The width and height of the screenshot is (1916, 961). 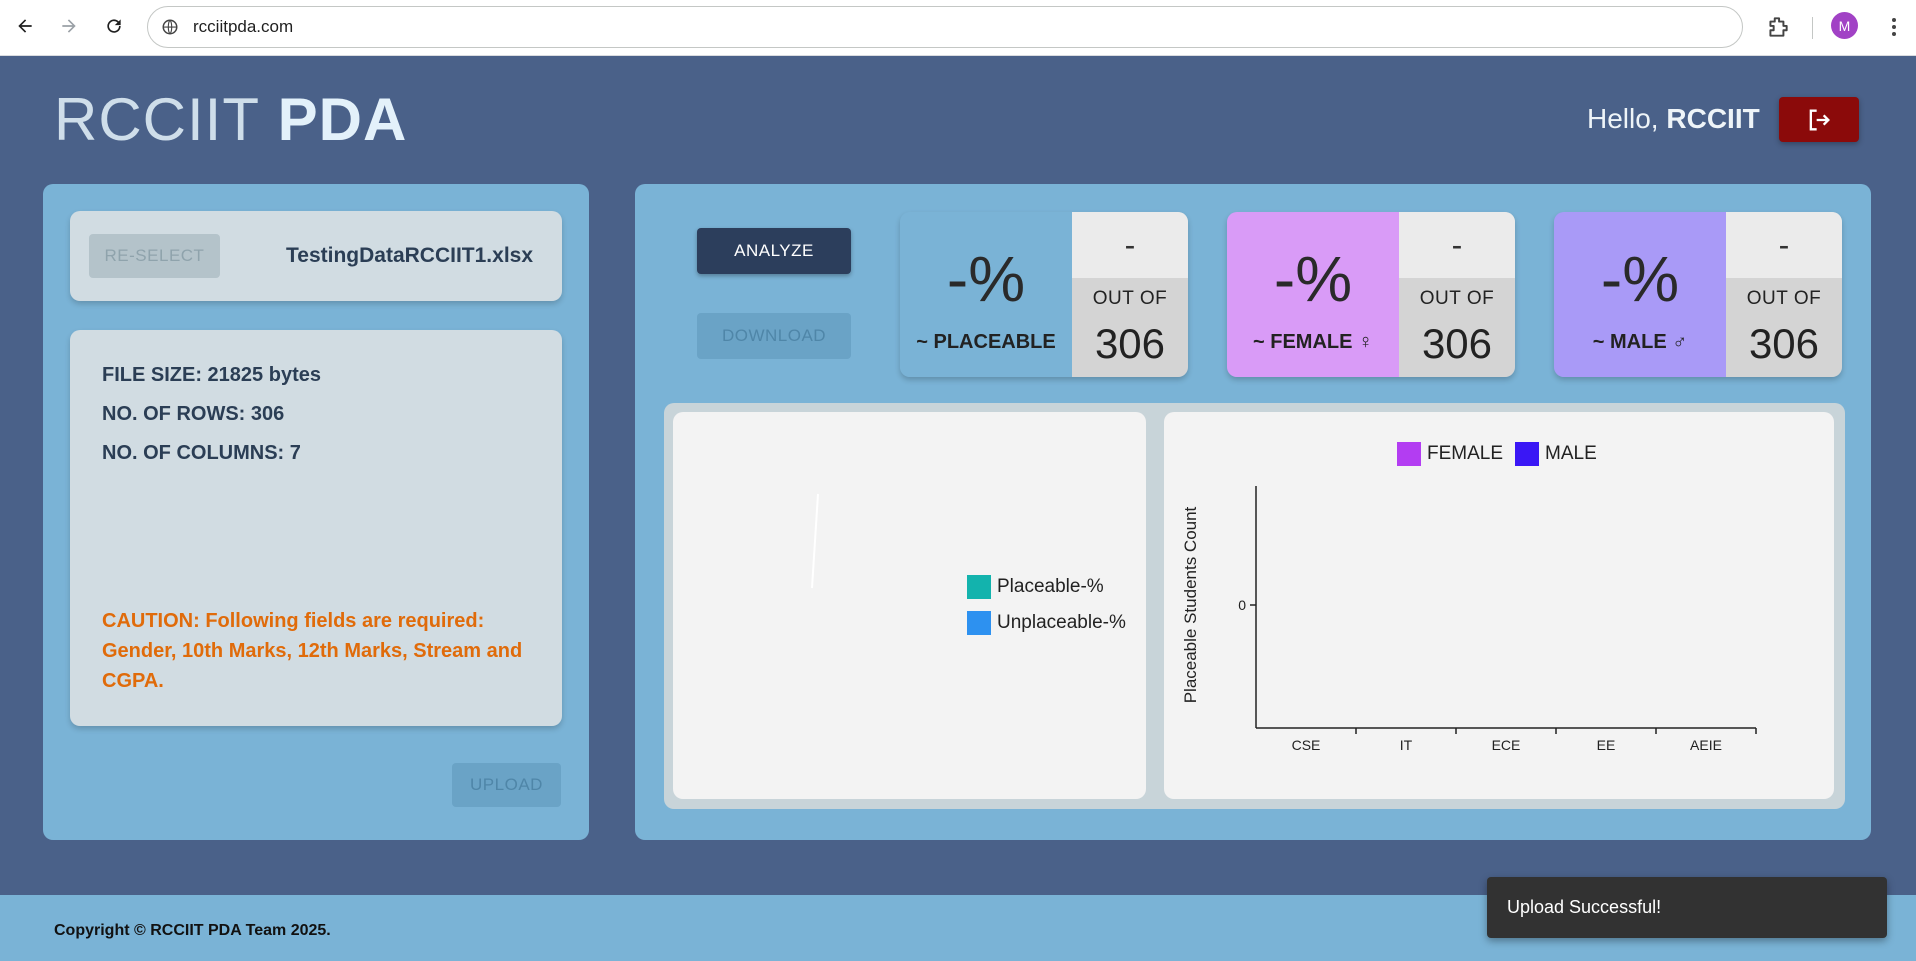 What do you see at coordinates (774, 251) in the screenshot?
I see `analyze-button: ANALYZE` at bounding box center [774, 251].